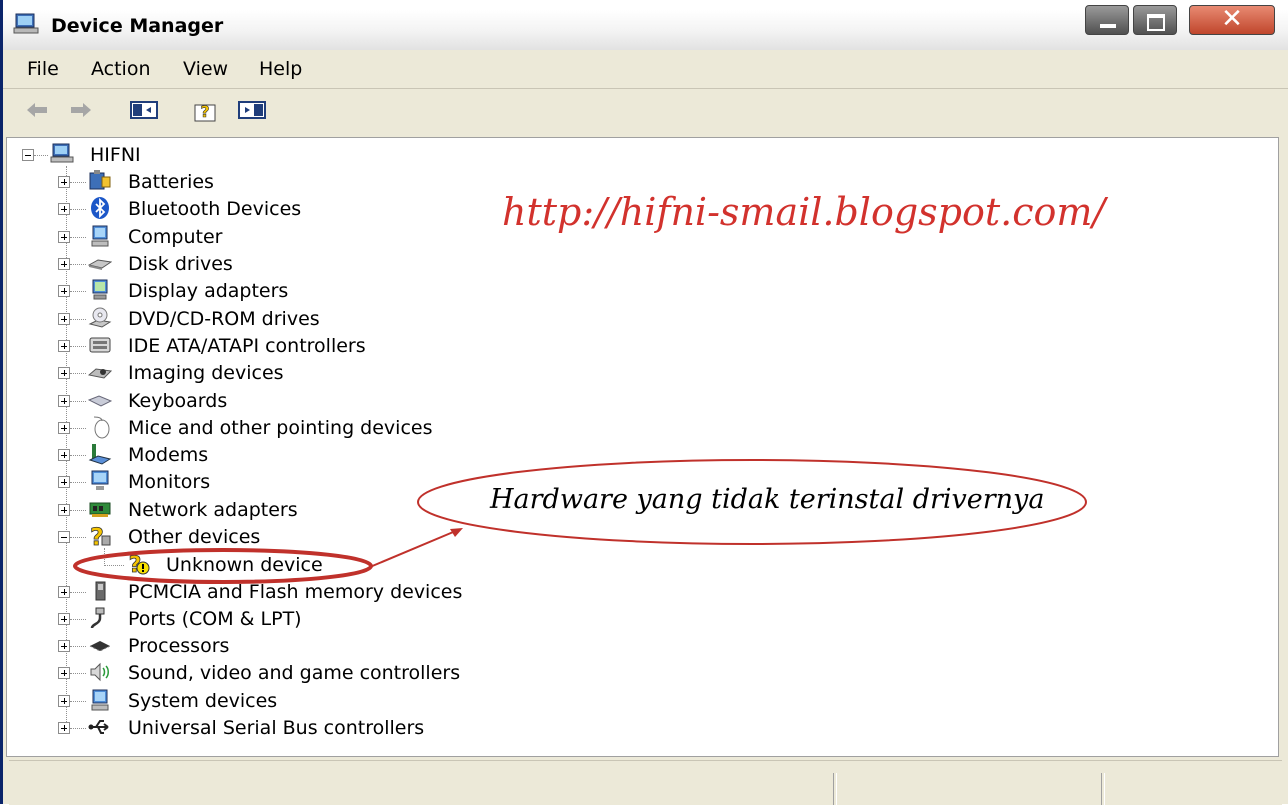 The width and height of the screenshot is (1288, 805). Describe the element at coordinates (223, 566) in the screenshot. I see `highlight-ellipse` at that location.